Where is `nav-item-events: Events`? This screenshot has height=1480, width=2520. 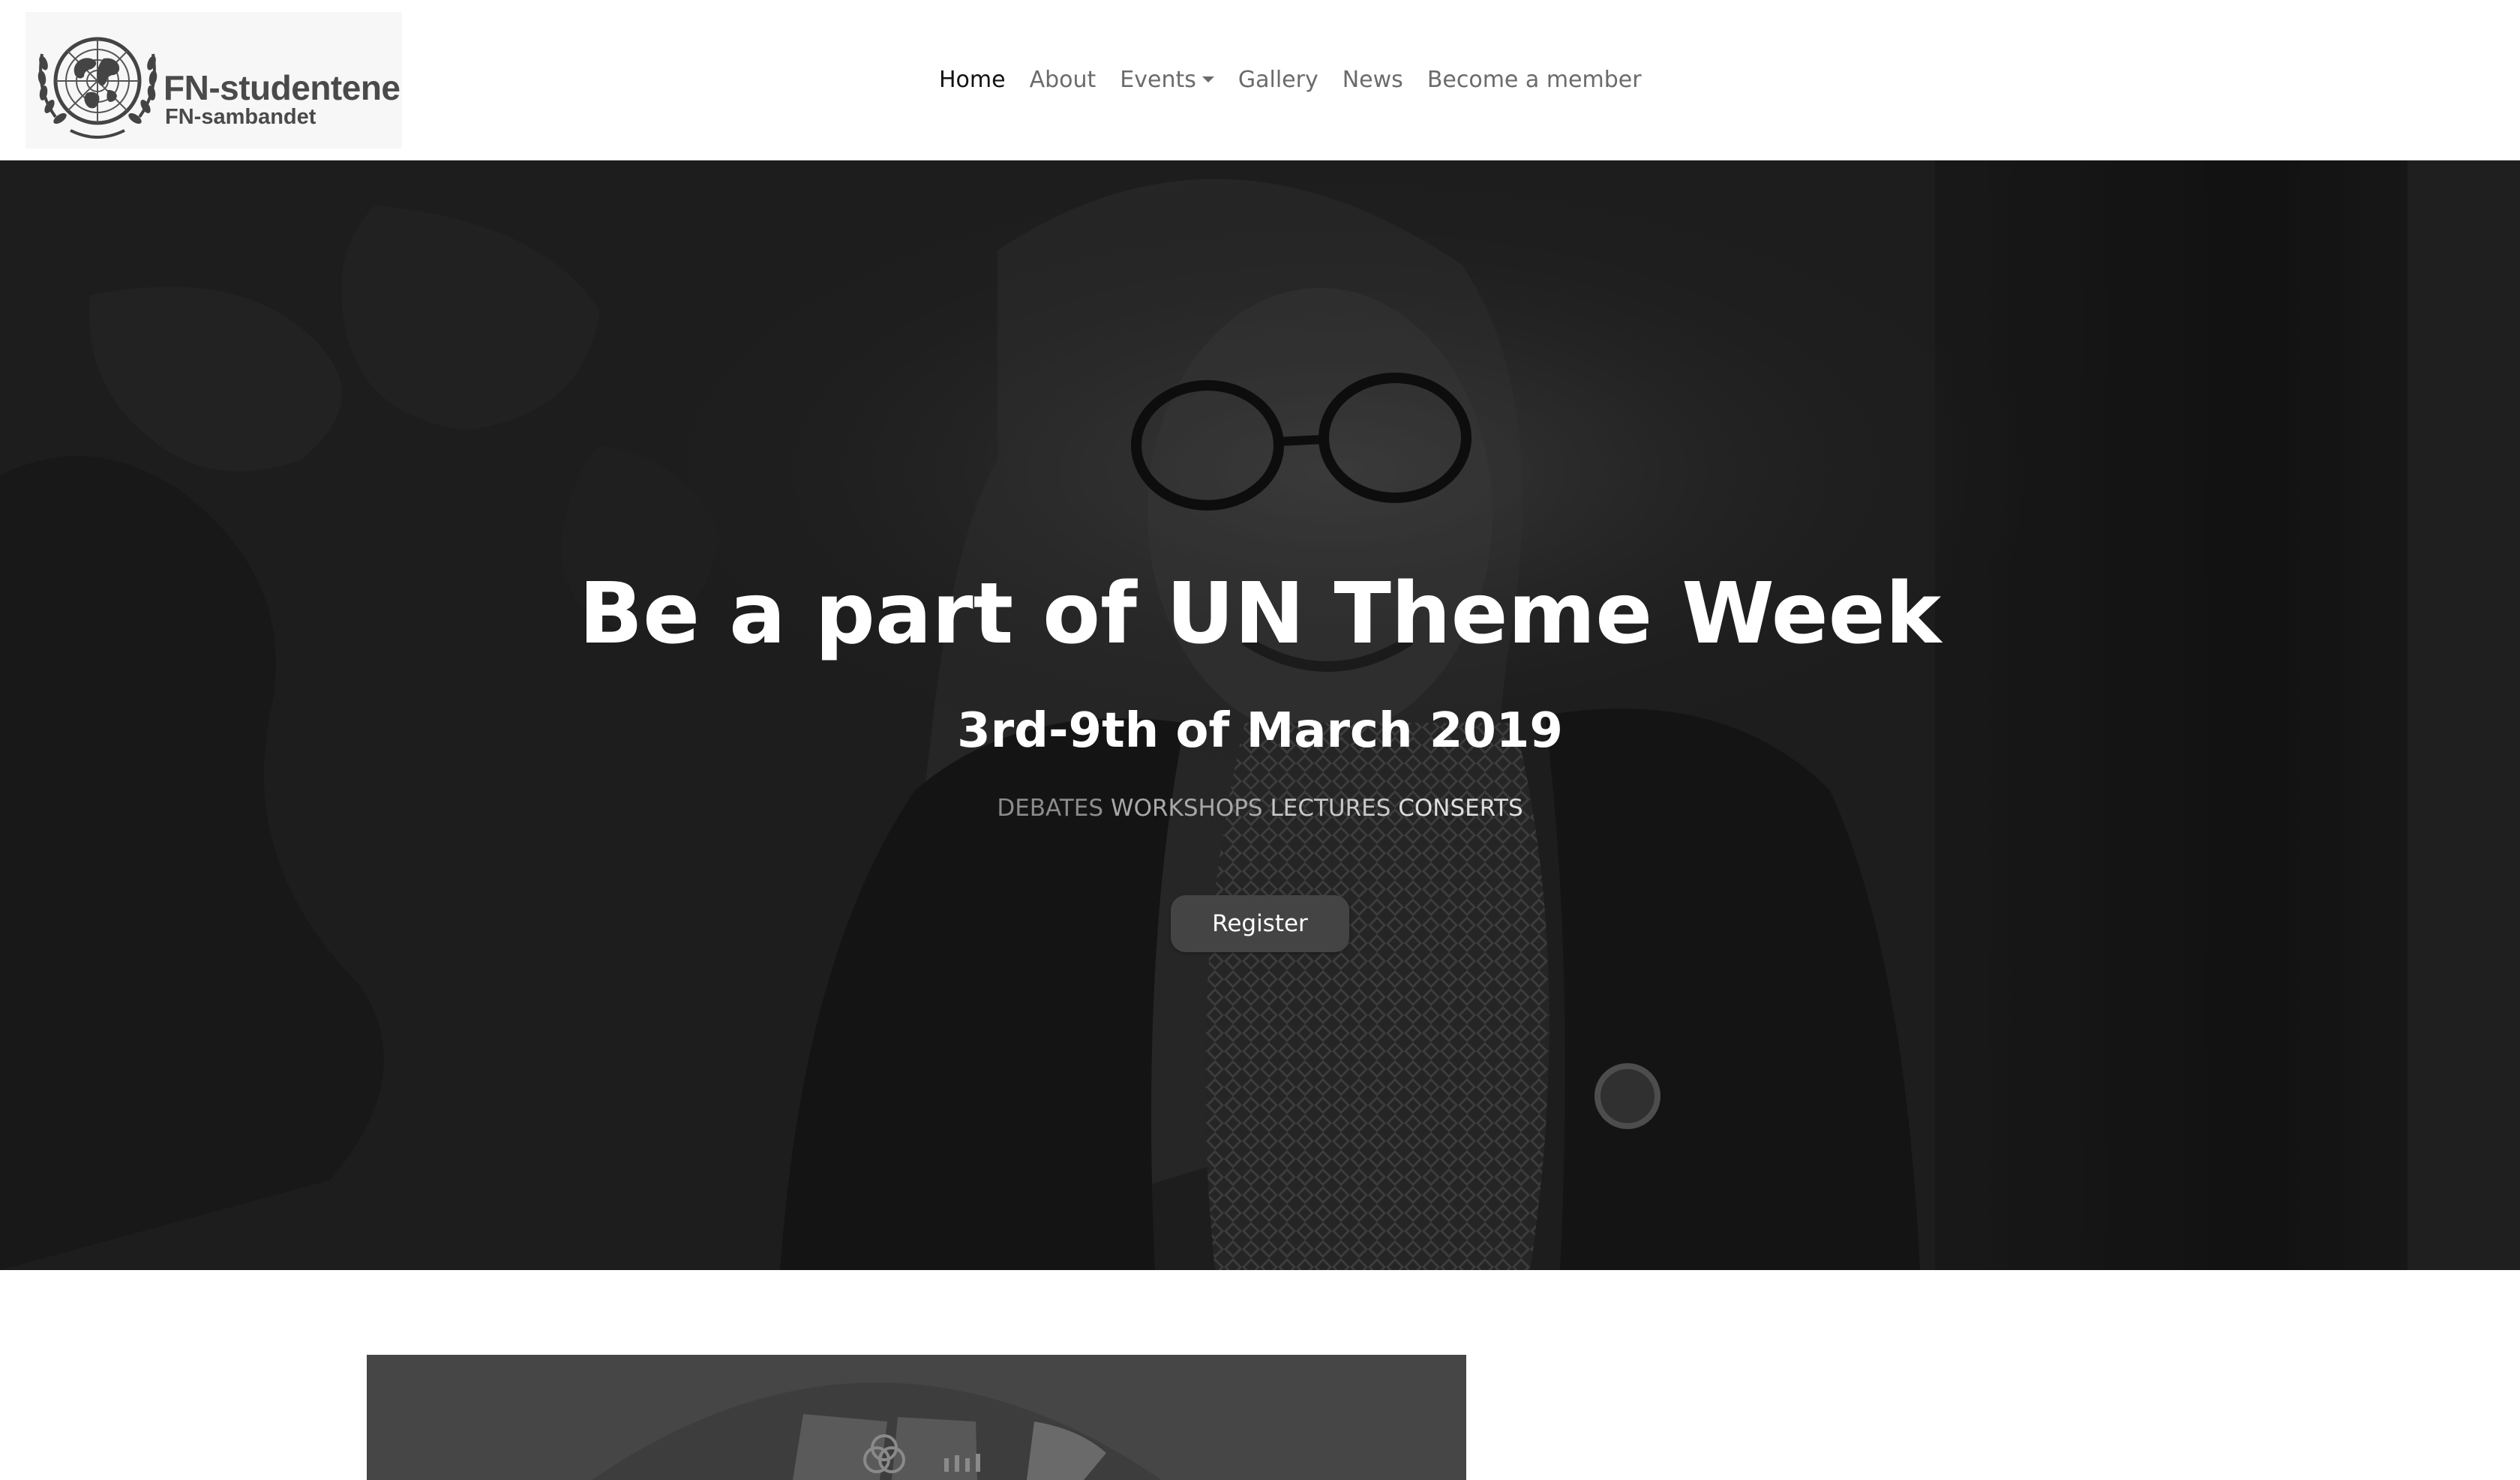
nav-item-events: Events is located at coordinates (1167, 80).